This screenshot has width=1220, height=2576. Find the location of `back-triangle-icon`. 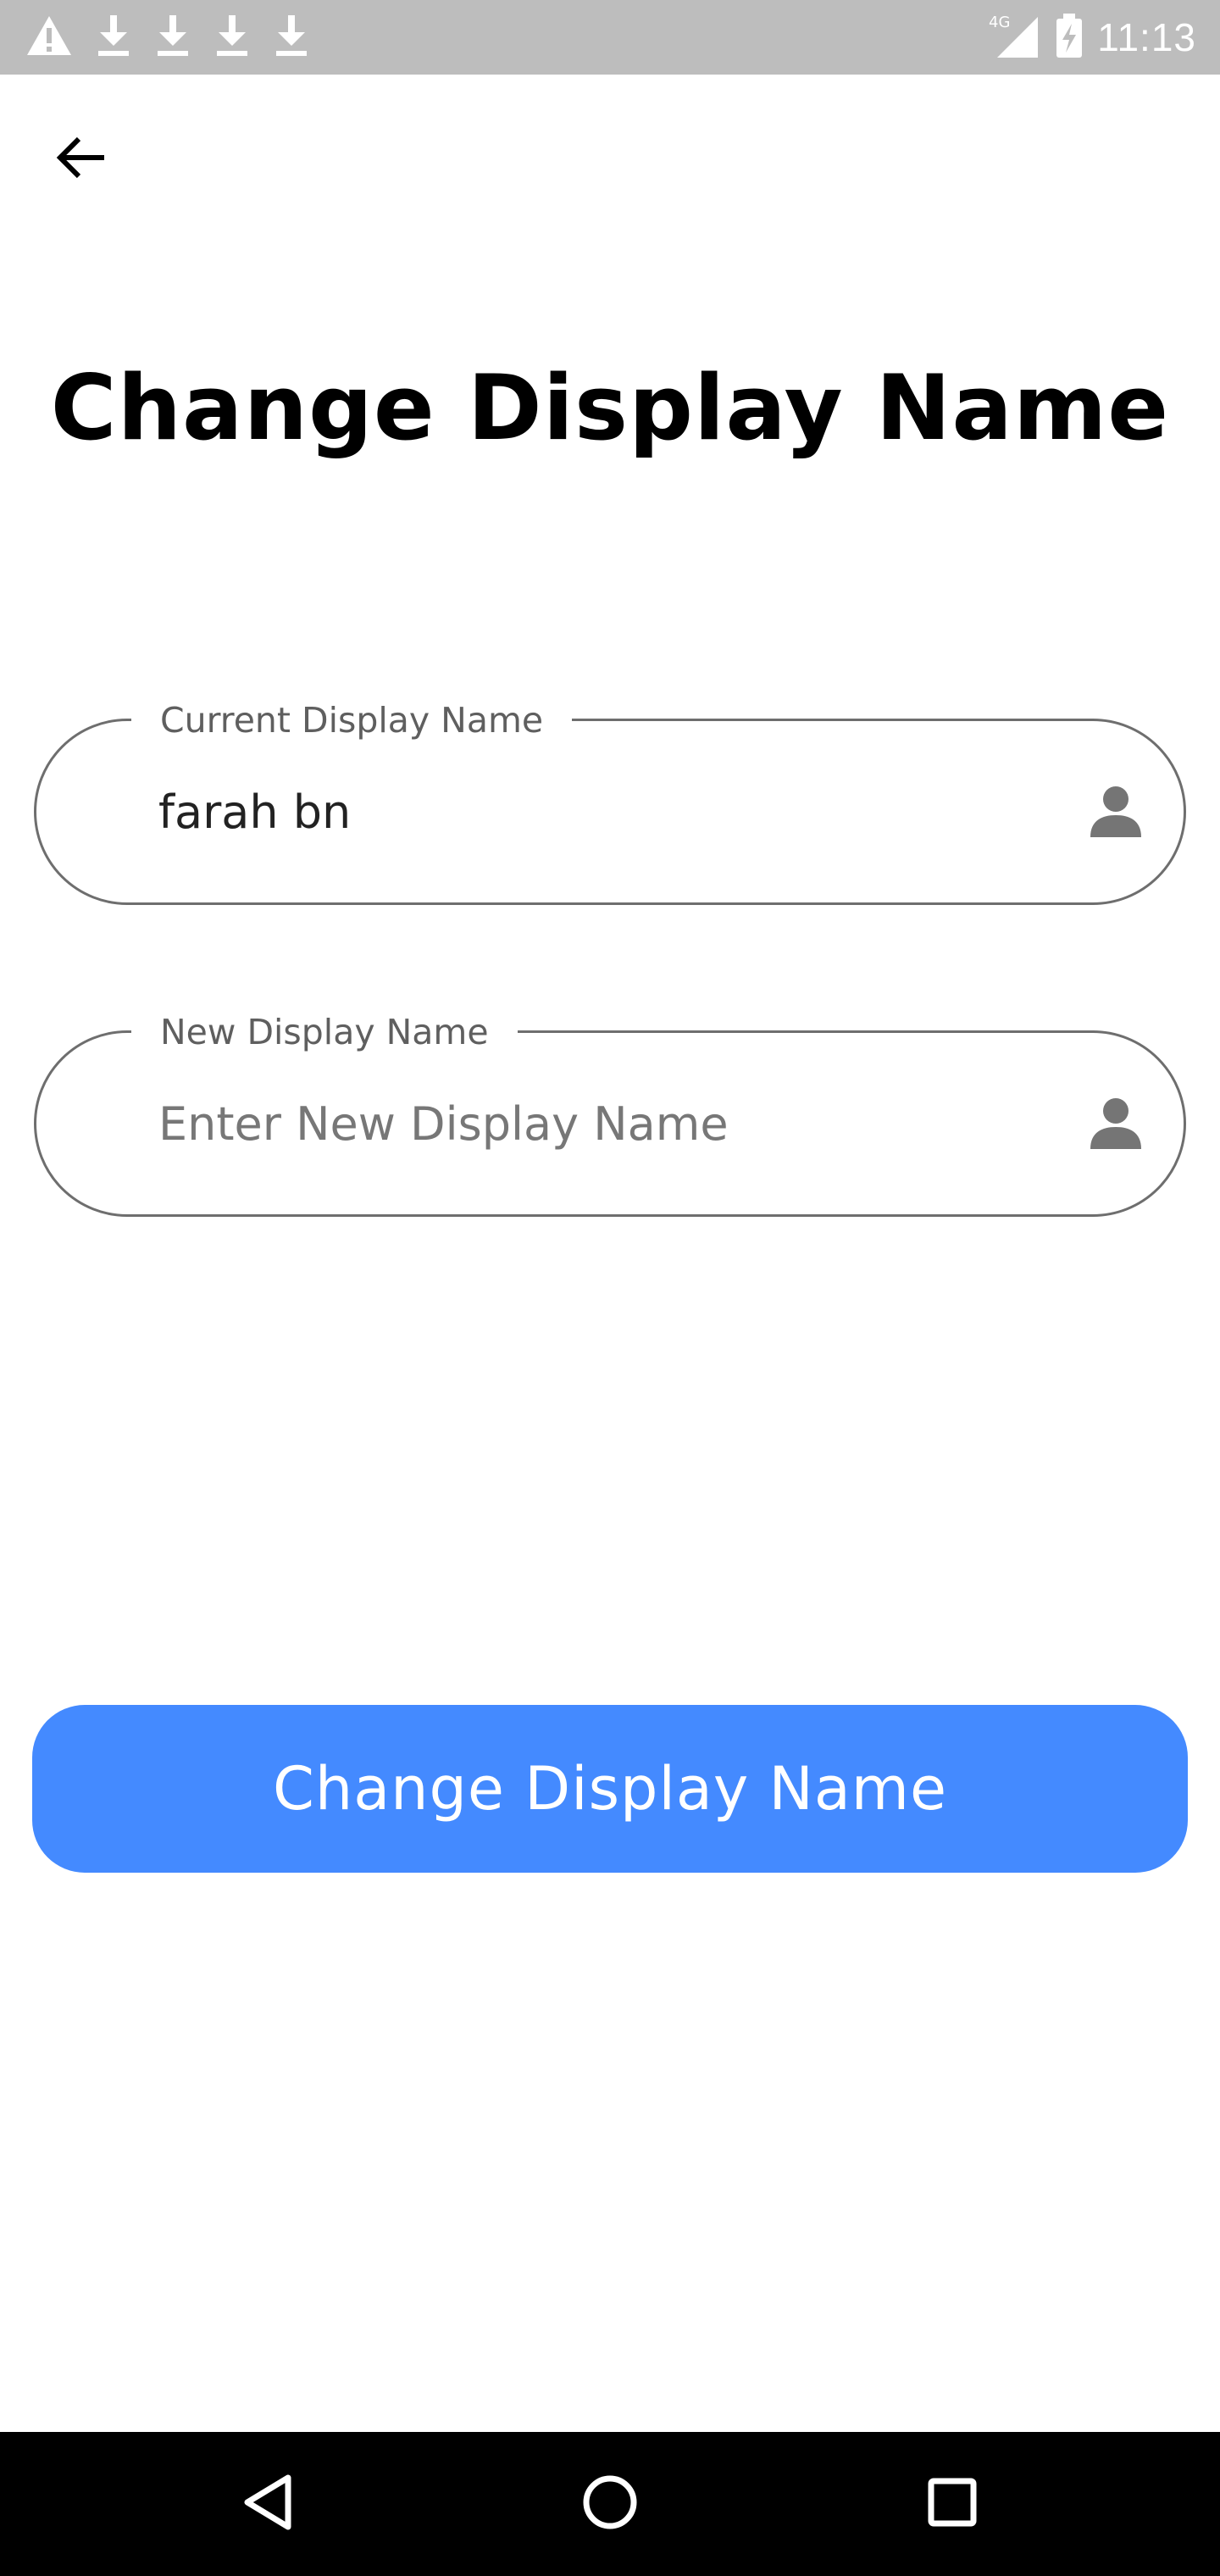

back-triangle-icon is located at coordinates (268, 2504).